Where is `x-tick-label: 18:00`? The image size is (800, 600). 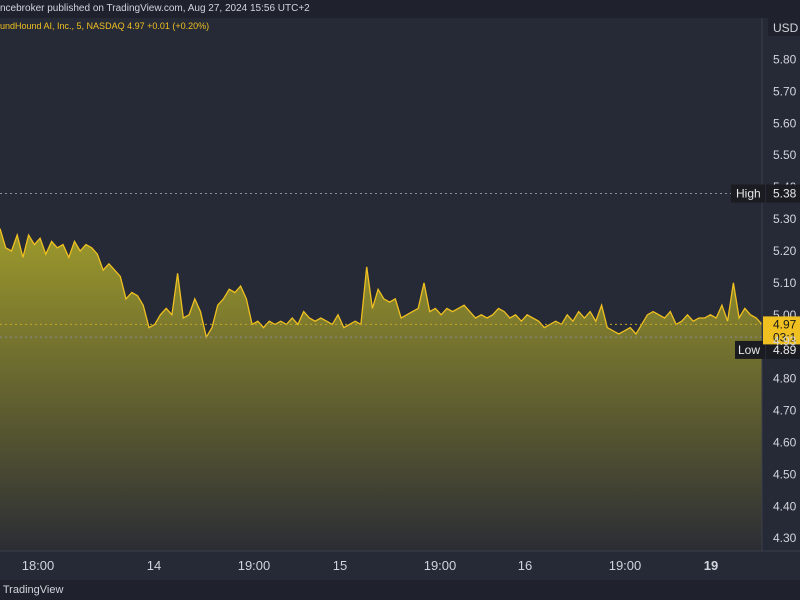 x-tick-label: 18:00 is located at coordinates (38, 565).